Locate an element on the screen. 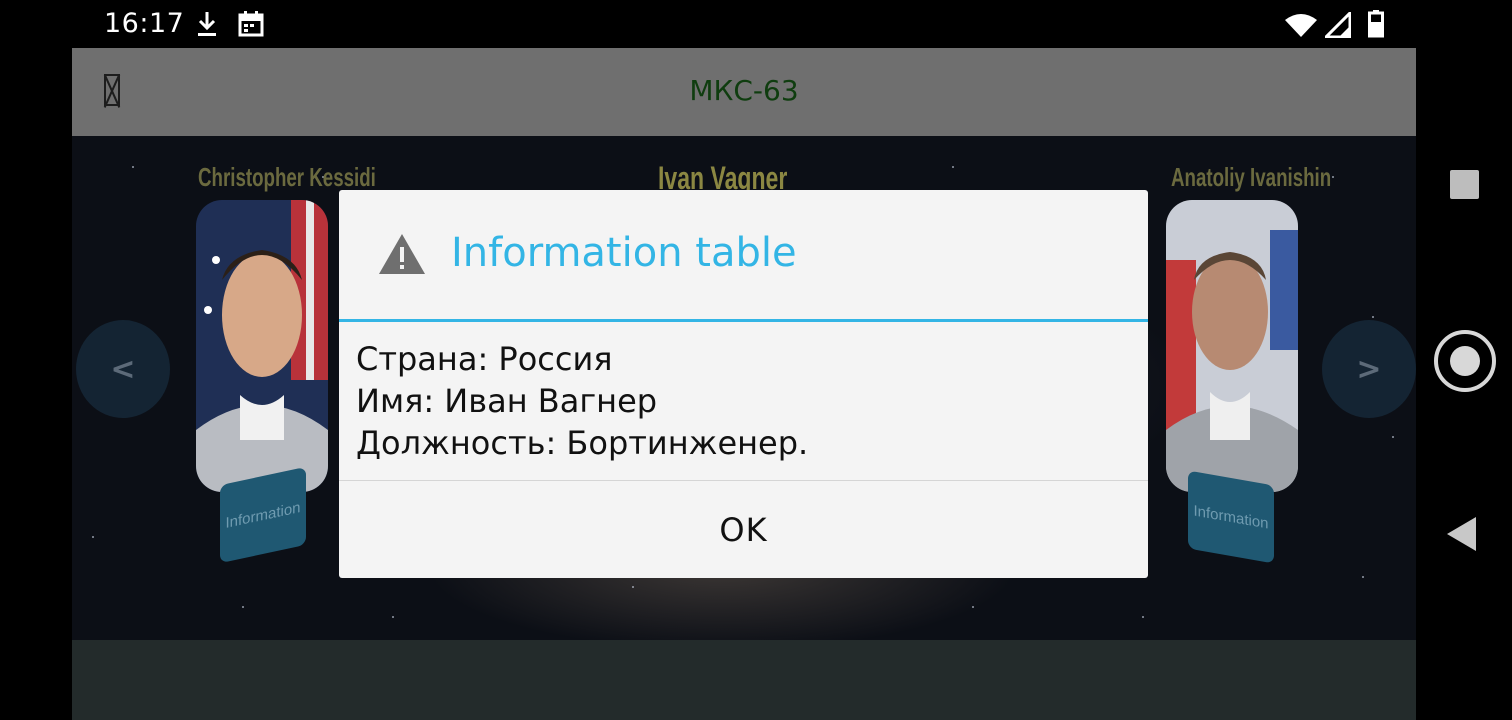 Image resolution: width=1512 pixels, height=720 pixels. dialog-title: Information table is located at coordinates (624, 253).